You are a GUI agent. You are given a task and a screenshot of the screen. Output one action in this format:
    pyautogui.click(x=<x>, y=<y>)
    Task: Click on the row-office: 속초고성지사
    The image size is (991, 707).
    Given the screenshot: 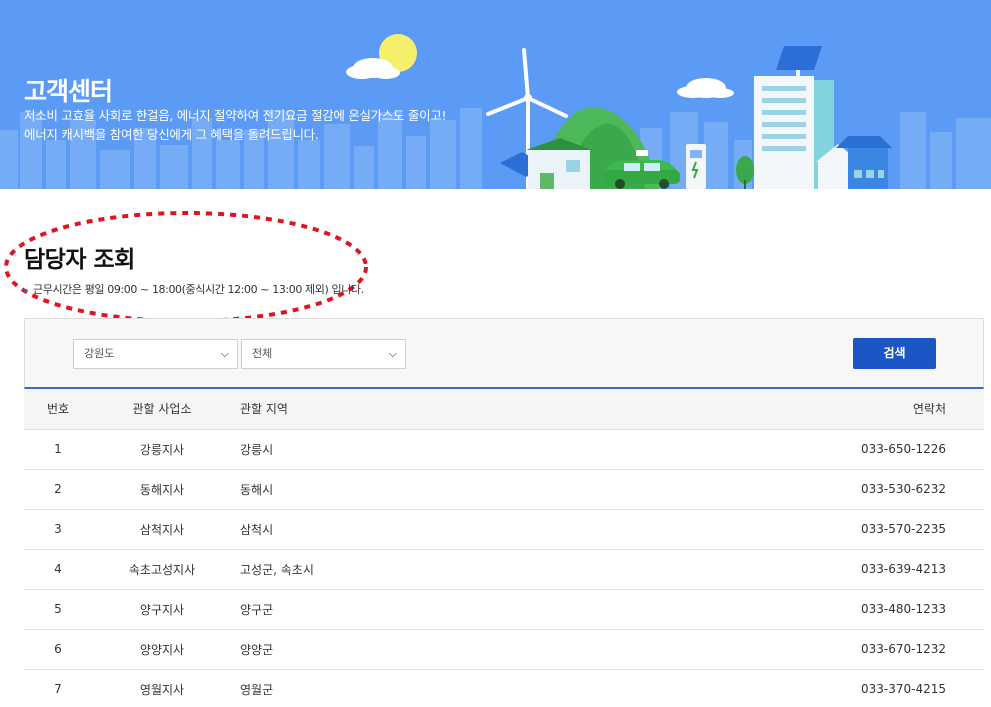 What is the action you would take?
    pyautogui.click(x=162, y=569)
    